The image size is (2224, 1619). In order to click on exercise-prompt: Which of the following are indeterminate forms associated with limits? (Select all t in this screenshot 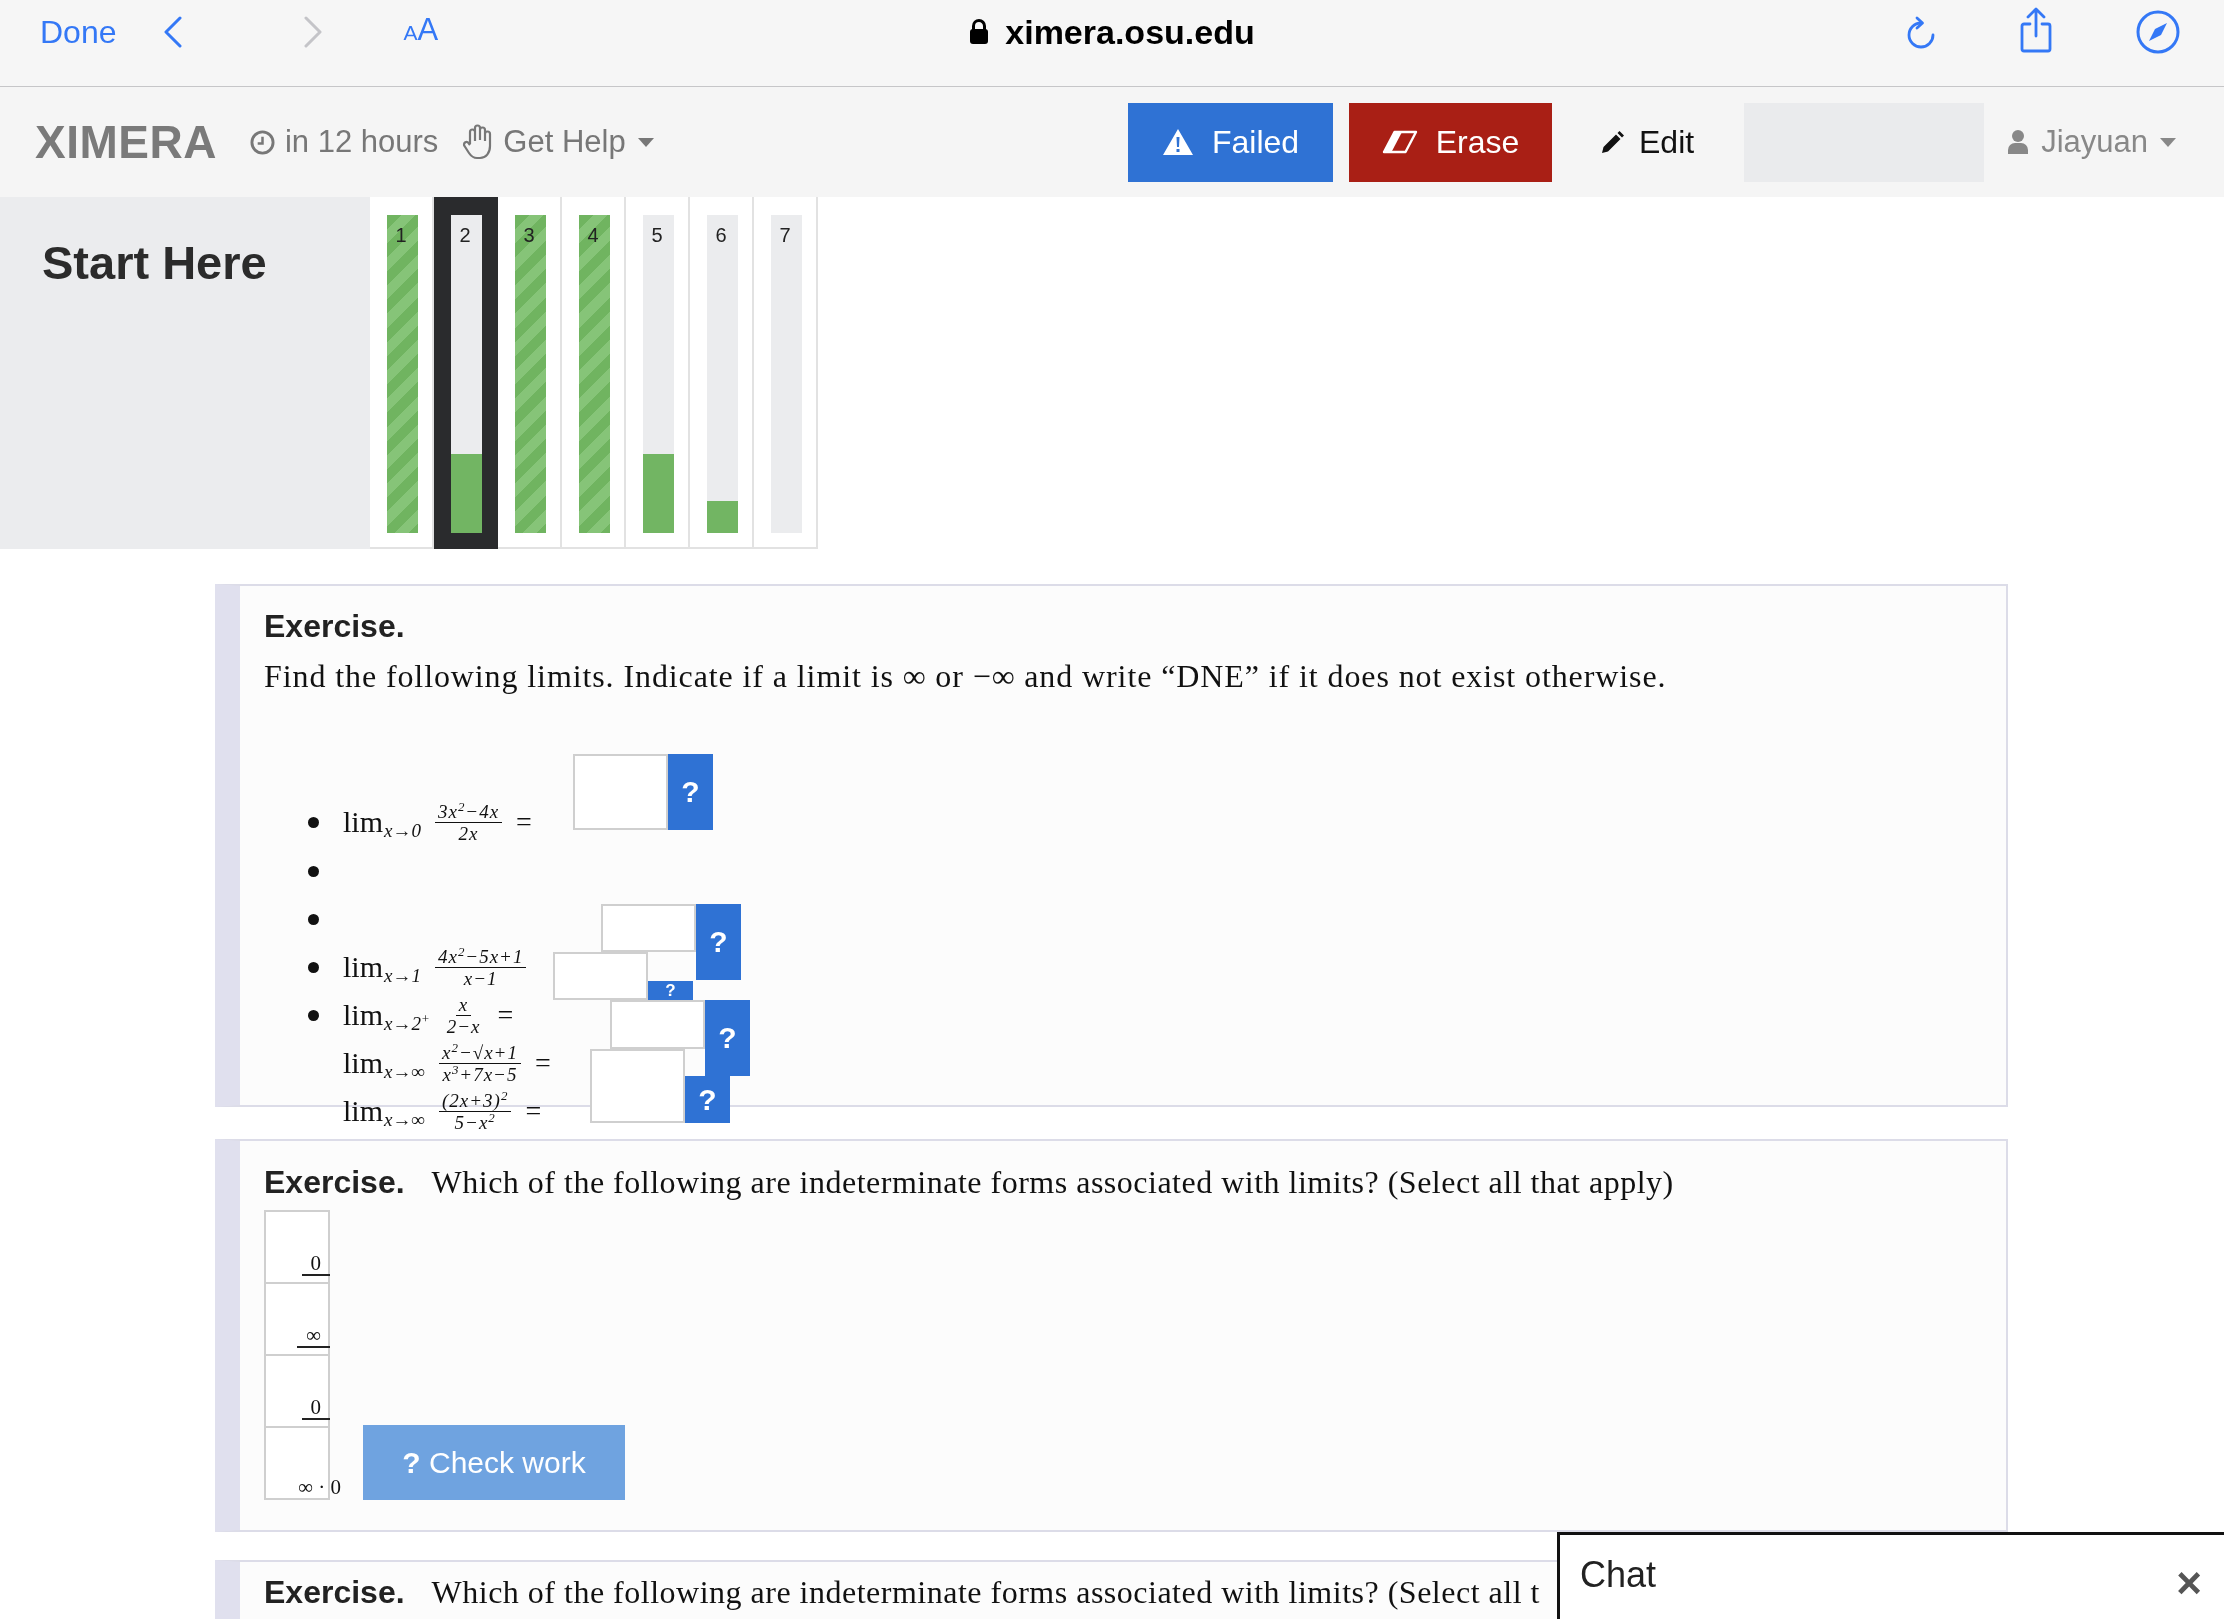, I will do `click(985, 1592)`.